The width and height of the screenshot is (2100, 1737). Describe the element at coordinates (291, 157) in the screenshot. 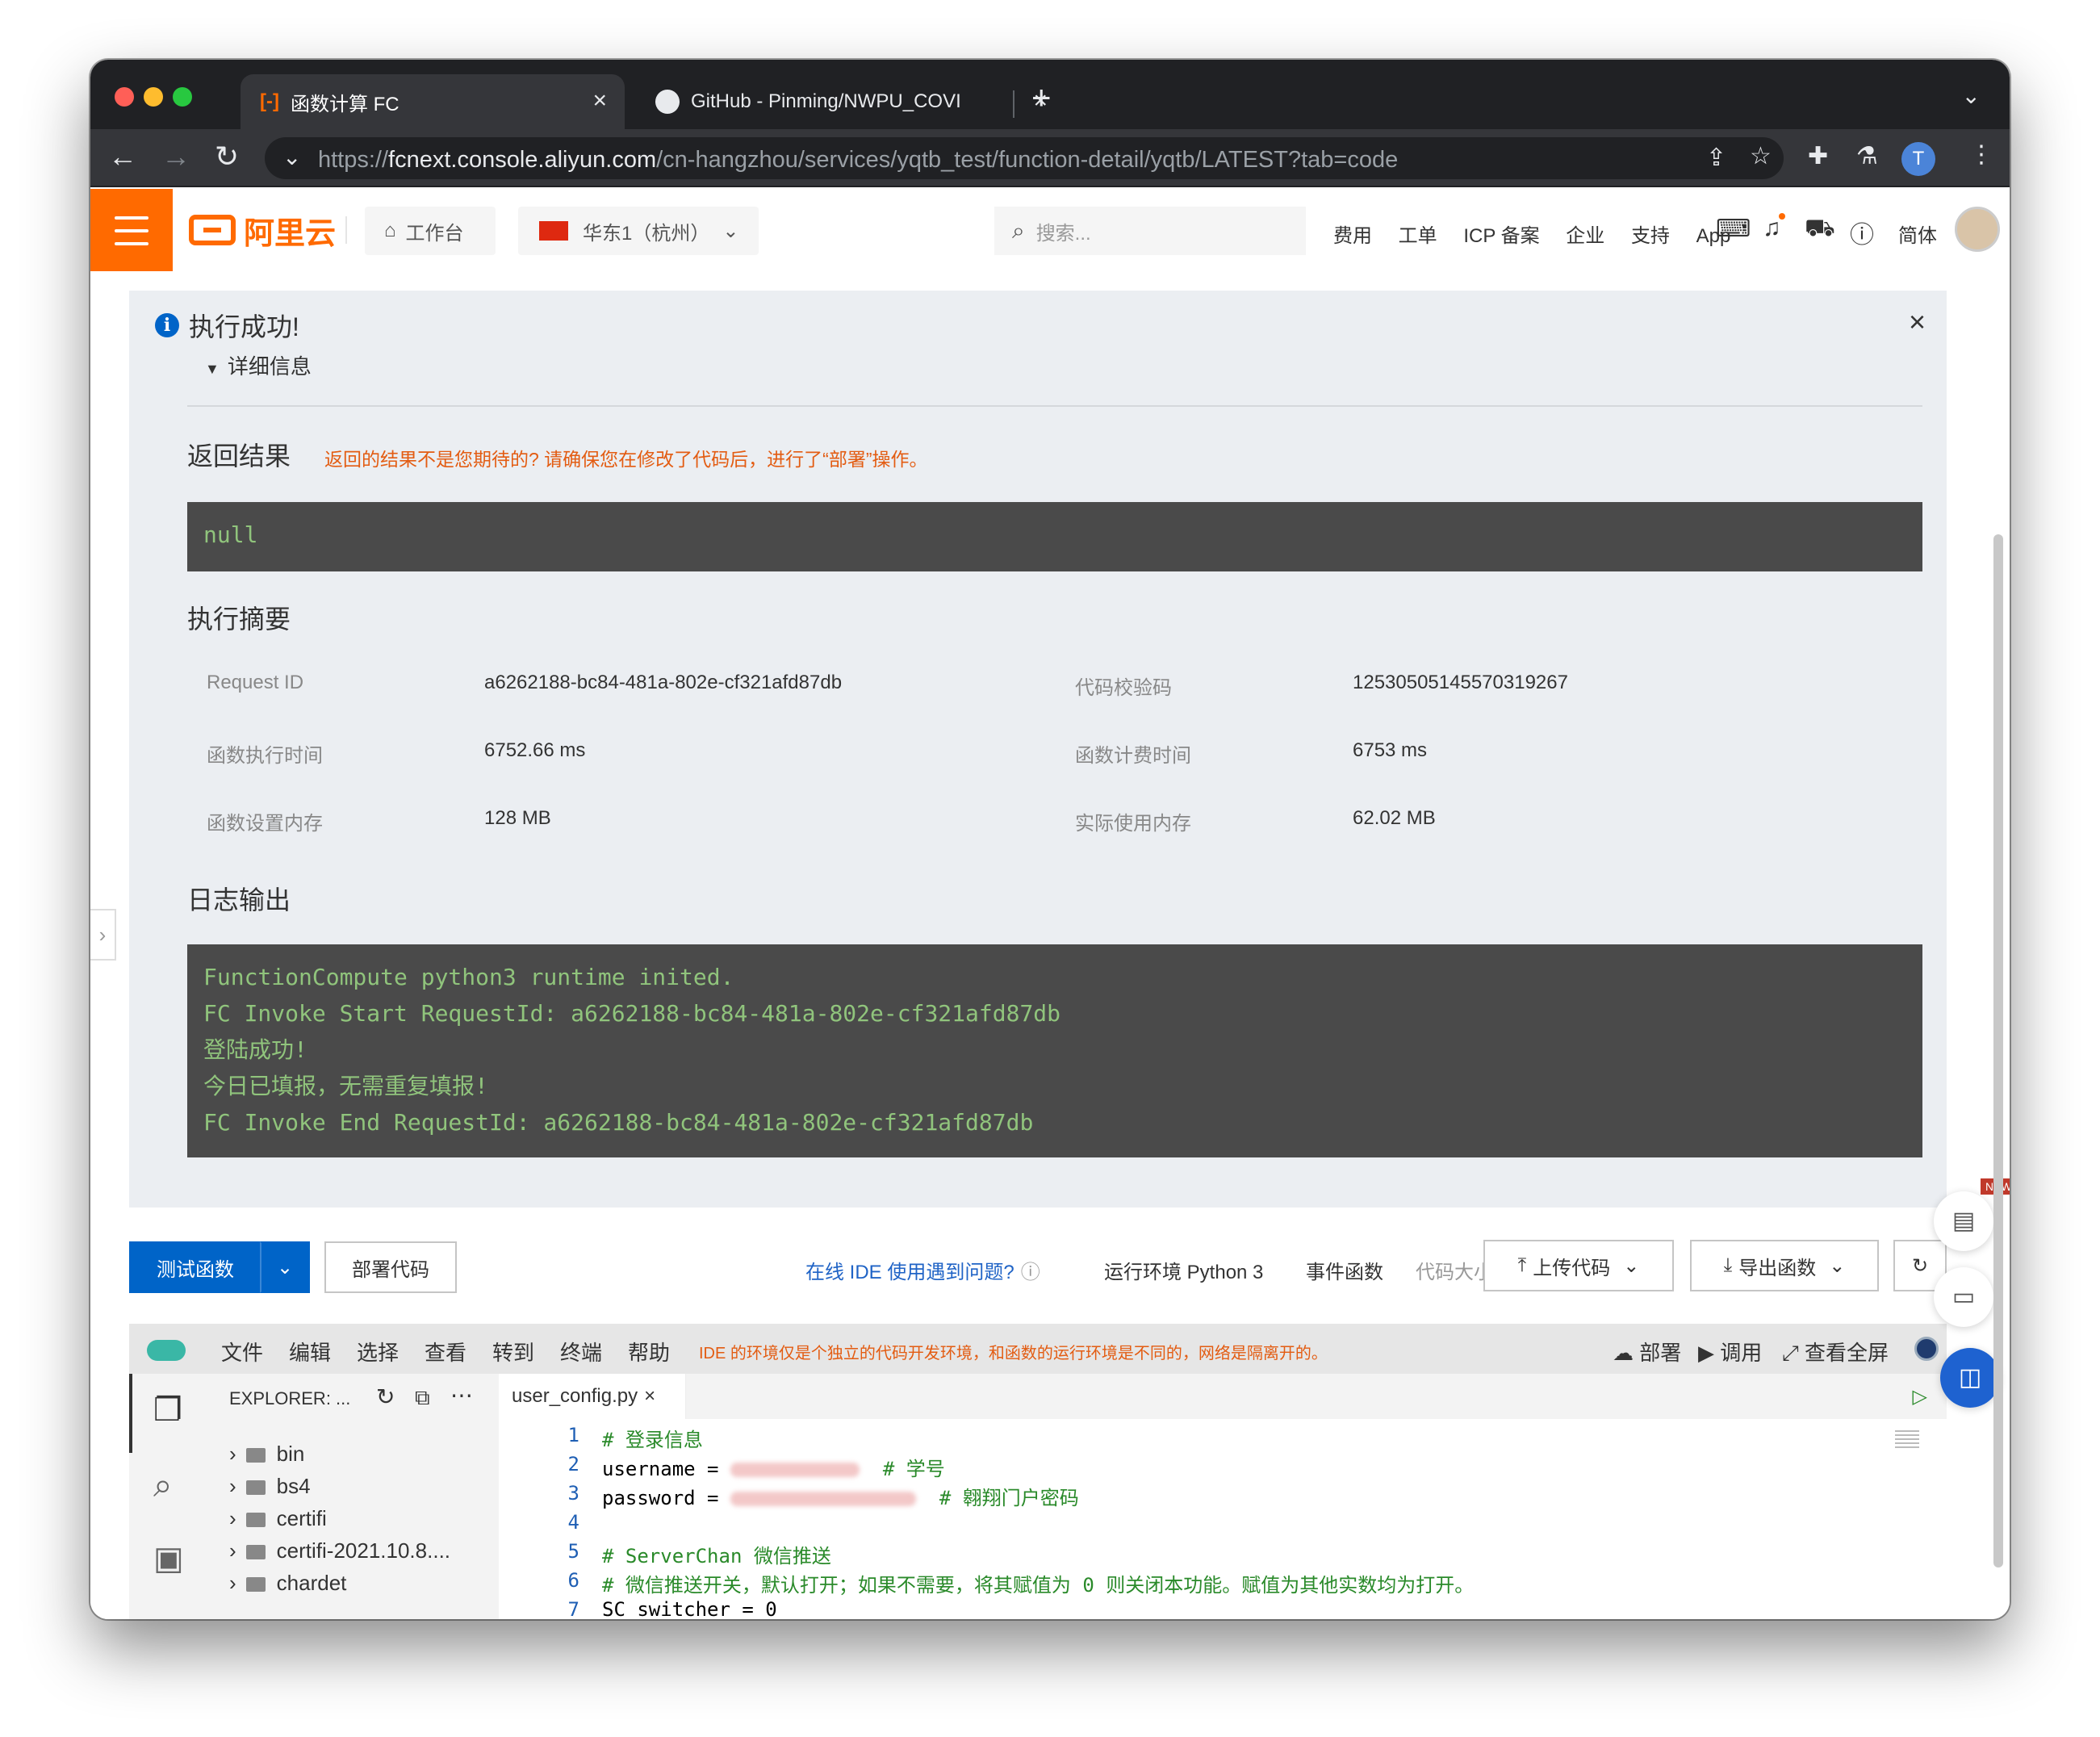

I see `site-info-icon: ⌄` at that location.